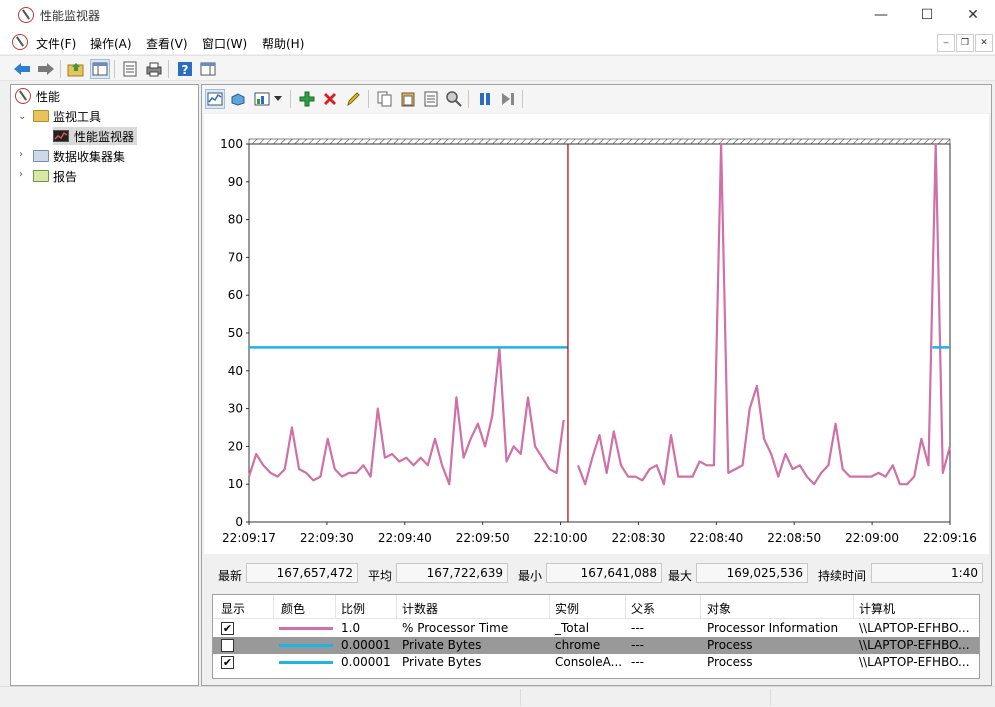 The width and height of the screenshot is (995, 707). I want to click on child-minimize-button: ‒, so click(946, 43).